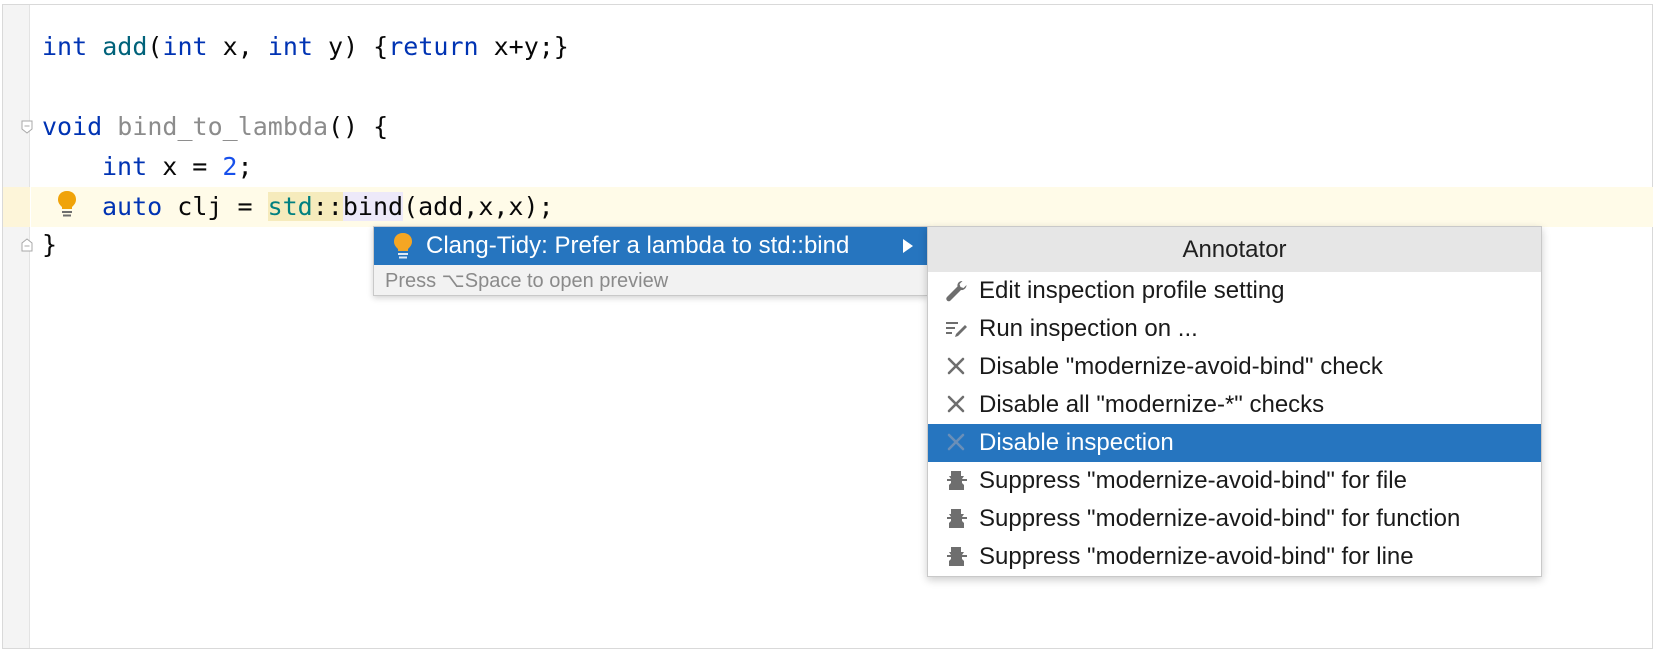 The height and width of the screenshot is (651, 1655). I want to click on menu-item-suppress-line: Suppress "modernize-avoid-bind" for line, so click(1234, 557).